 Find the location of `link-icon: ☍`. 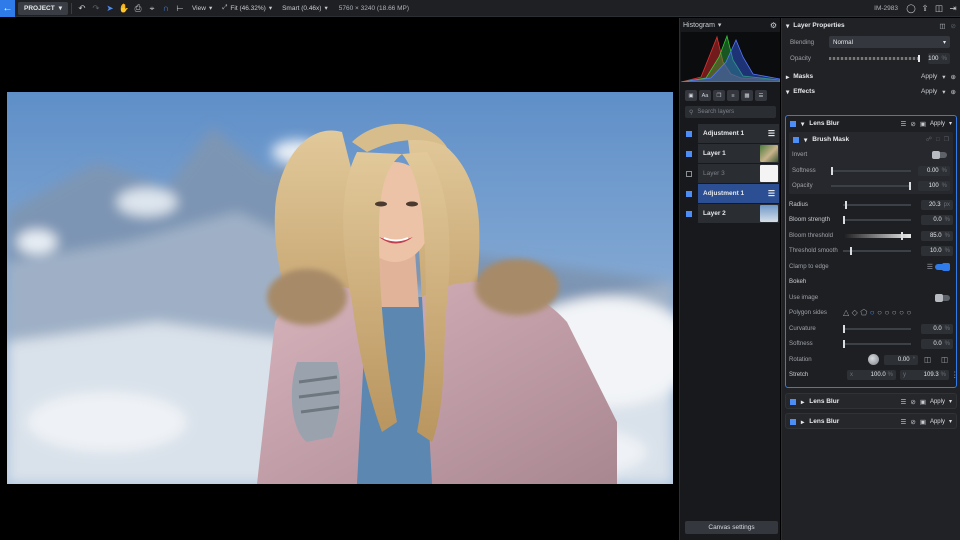

link-icon: ☍ is located at coordinates (929, 139).